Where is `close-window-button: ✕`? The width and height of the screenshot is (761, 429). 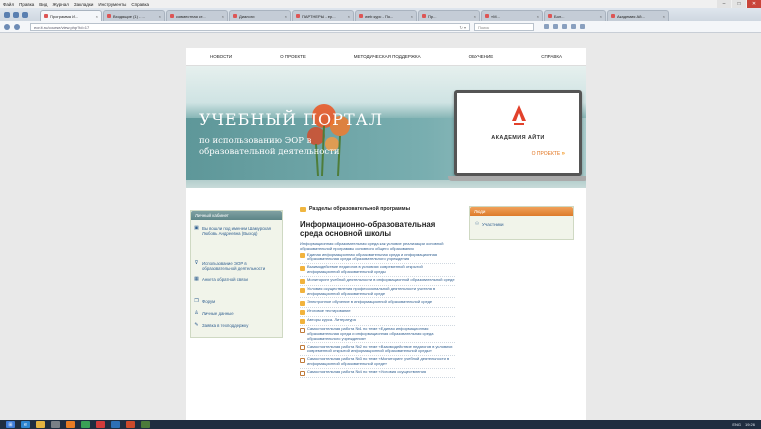
close-window-button: ✕ is located at coordinates (754, 4).